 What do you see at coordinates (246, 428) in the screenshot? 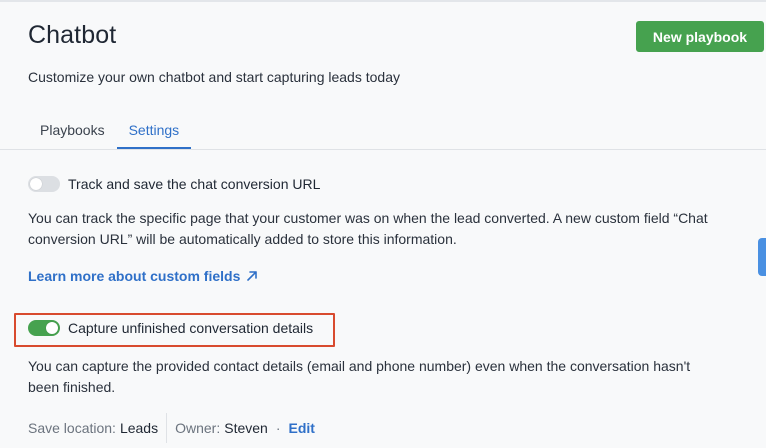
I see `owner-value: Steven` at bounding box center [246, 428].